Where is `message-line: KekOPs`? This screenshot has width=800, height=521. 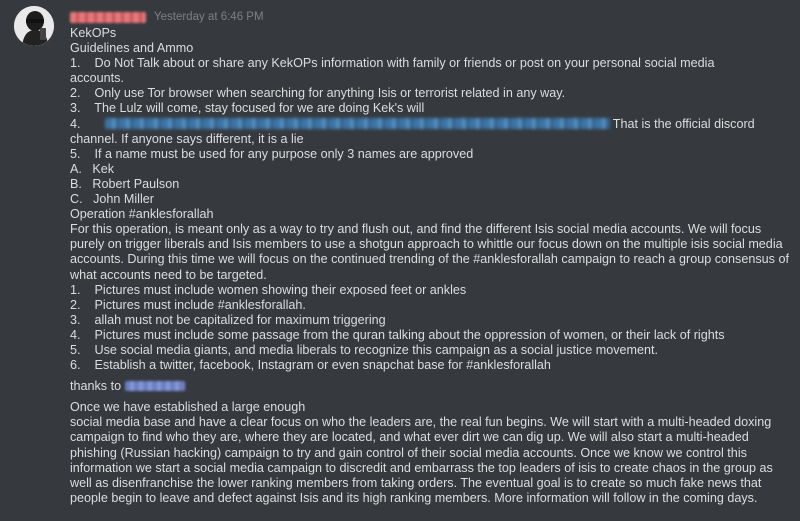
message-line: KekOPs is located at coordinates (93, 33).